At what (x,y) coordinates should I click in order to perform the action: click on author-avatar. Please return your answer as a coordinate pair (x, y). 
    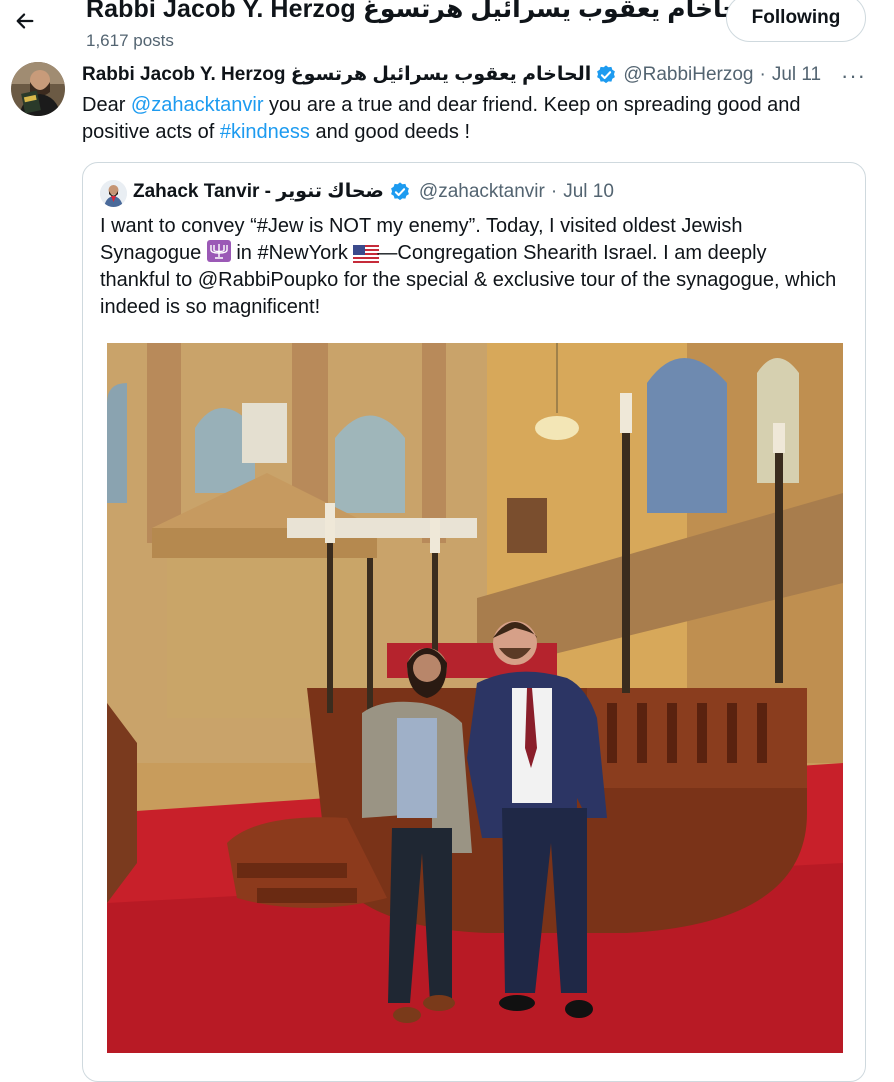
    Looking at the image, I should click on (38, 89).